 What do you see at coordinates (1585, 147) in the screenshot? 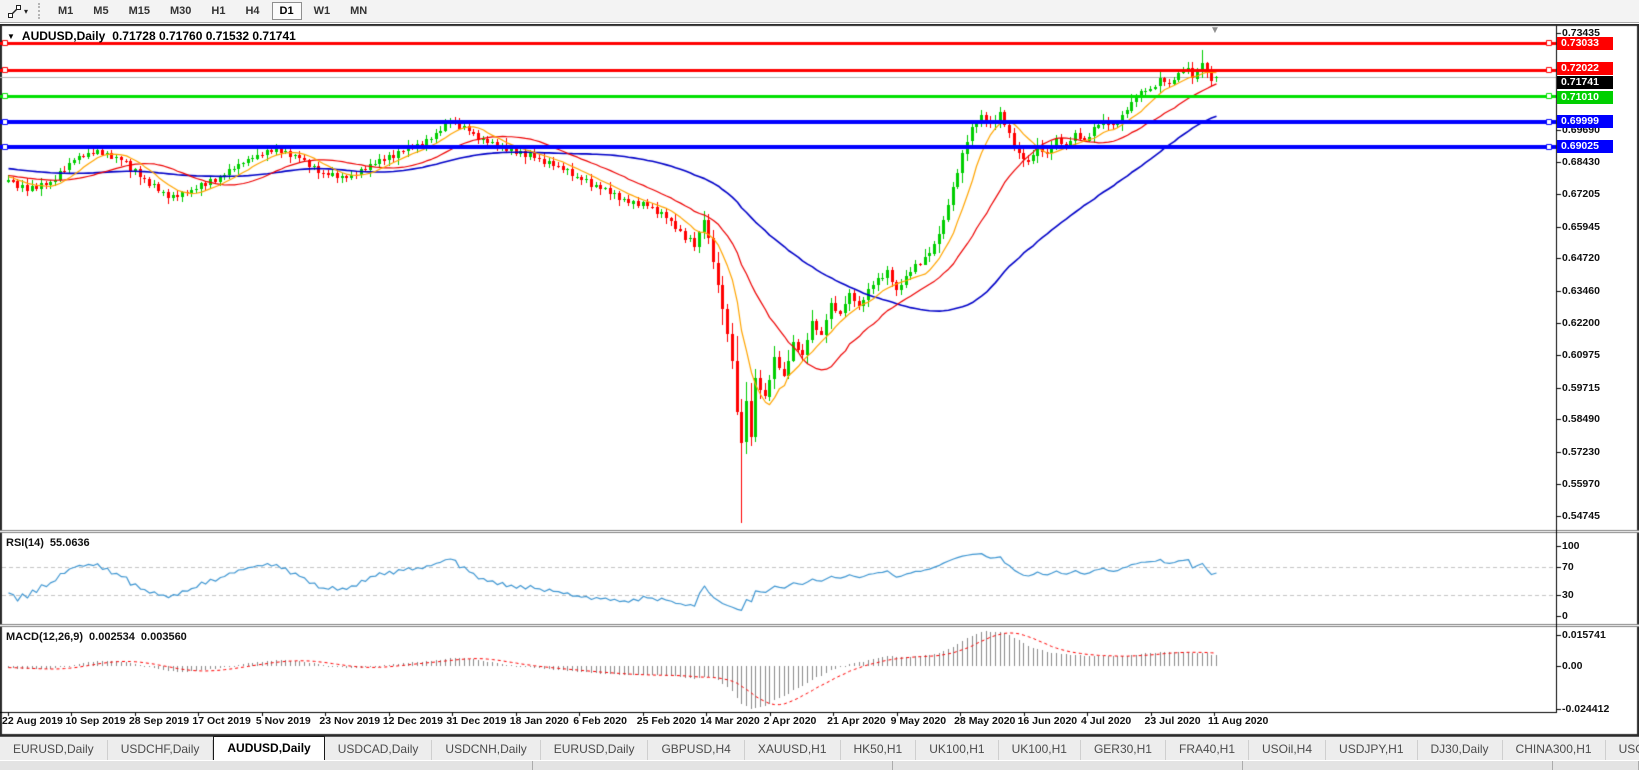
I see `price-line-tag: 0.69025` at bounding box center [1585, 147].